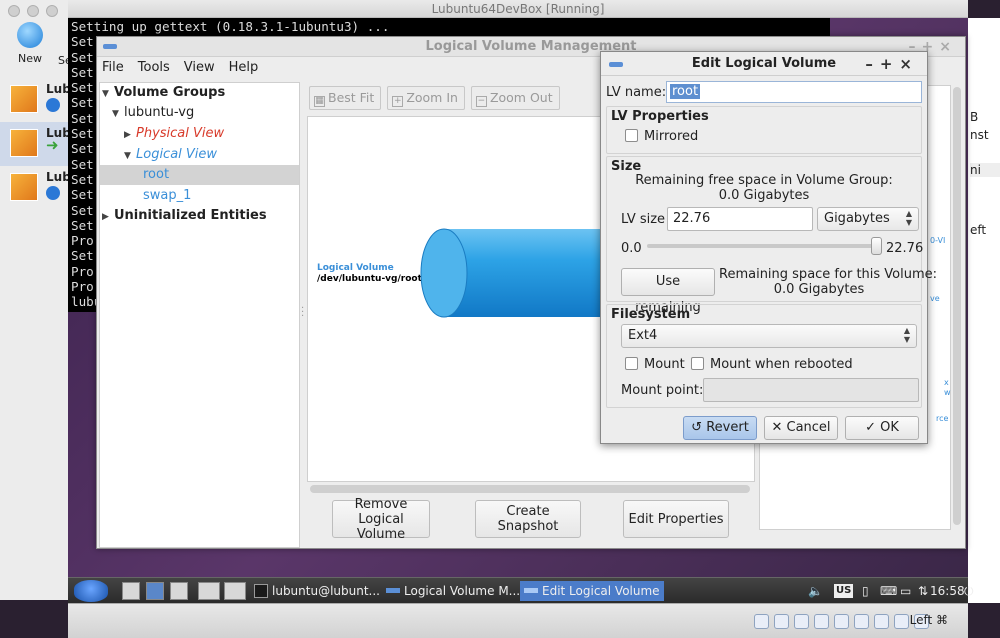 Image resolution: width=1000 pixels, height=638 pixels. Describe the element at coordinates (528, 519) in the screenshot. I see `create-snapshot-button: Create Snapshot` at that location.